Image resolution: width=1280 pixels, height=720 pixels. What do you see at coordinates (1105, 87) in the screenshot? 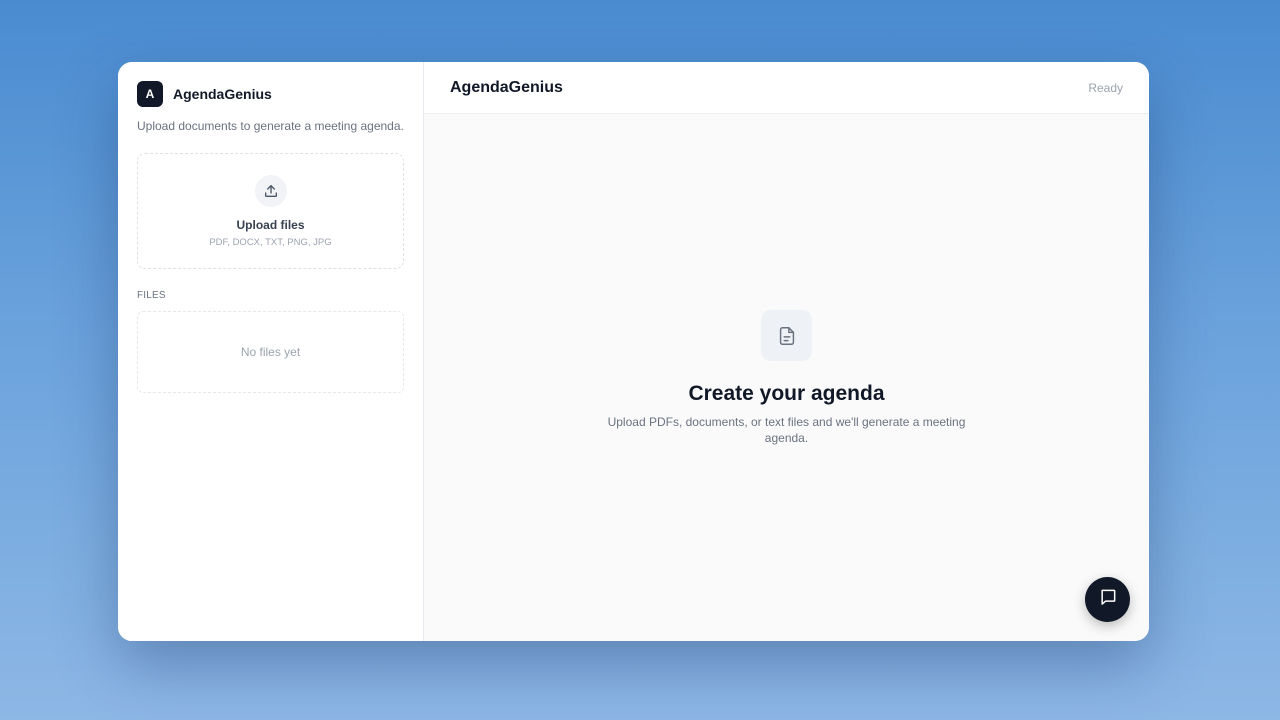
I see `status-text: Ready` at bounding box center [1105, 87].